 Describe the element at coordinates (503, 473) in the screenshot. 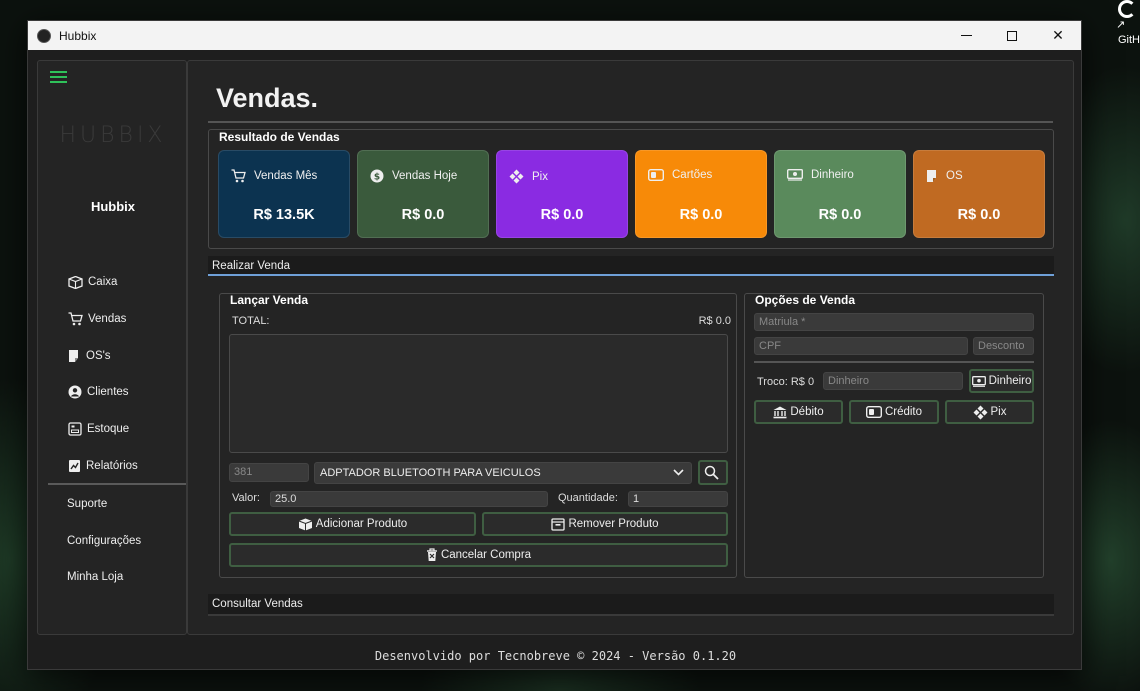

I see `product-select: ADPTADOR BLUETOOTH PARA VEICULOS` at that location.